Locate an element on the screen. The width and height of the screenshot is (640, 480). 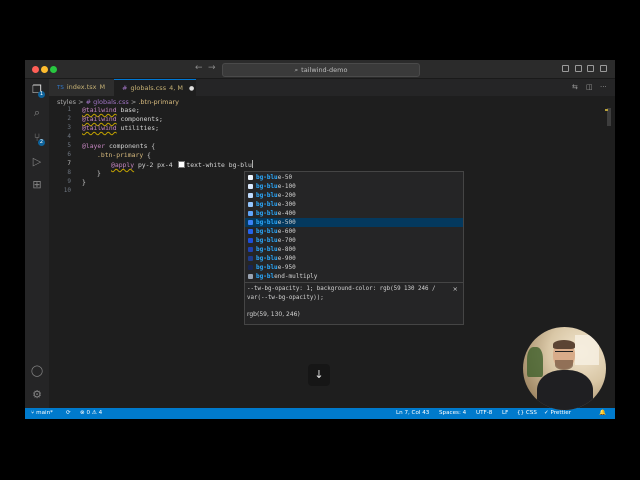
run-debug-icon: ▷ is located at coordinates (37, 162).